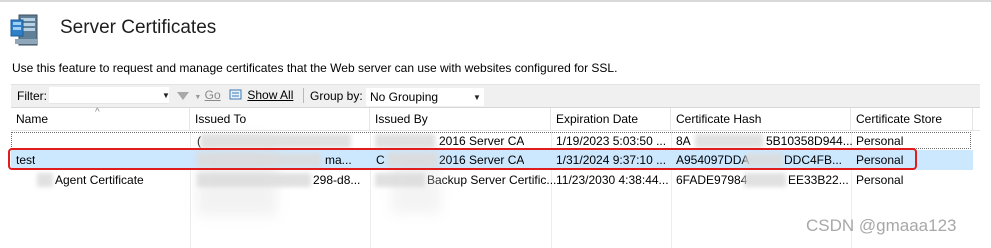 This screenshot has height=248, width=991. I want to click on cell-name: Agent Certificate, so click(99, 180).